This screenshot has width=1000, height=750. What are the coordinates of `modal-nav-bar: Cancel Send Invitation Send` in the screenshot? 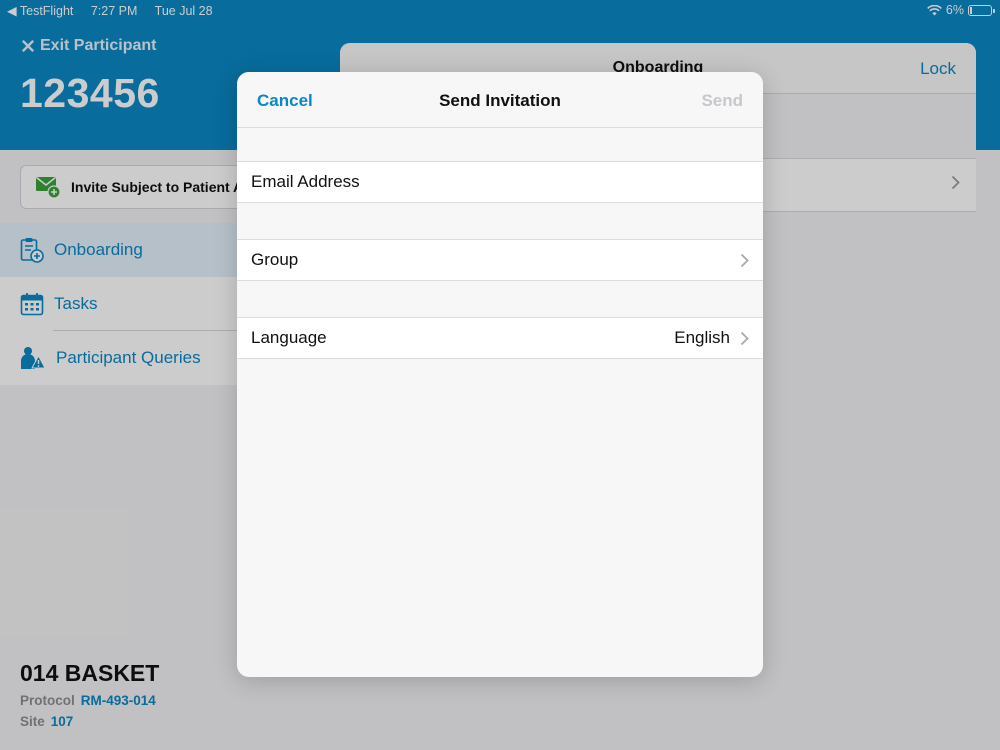 It's located at (500, 100).